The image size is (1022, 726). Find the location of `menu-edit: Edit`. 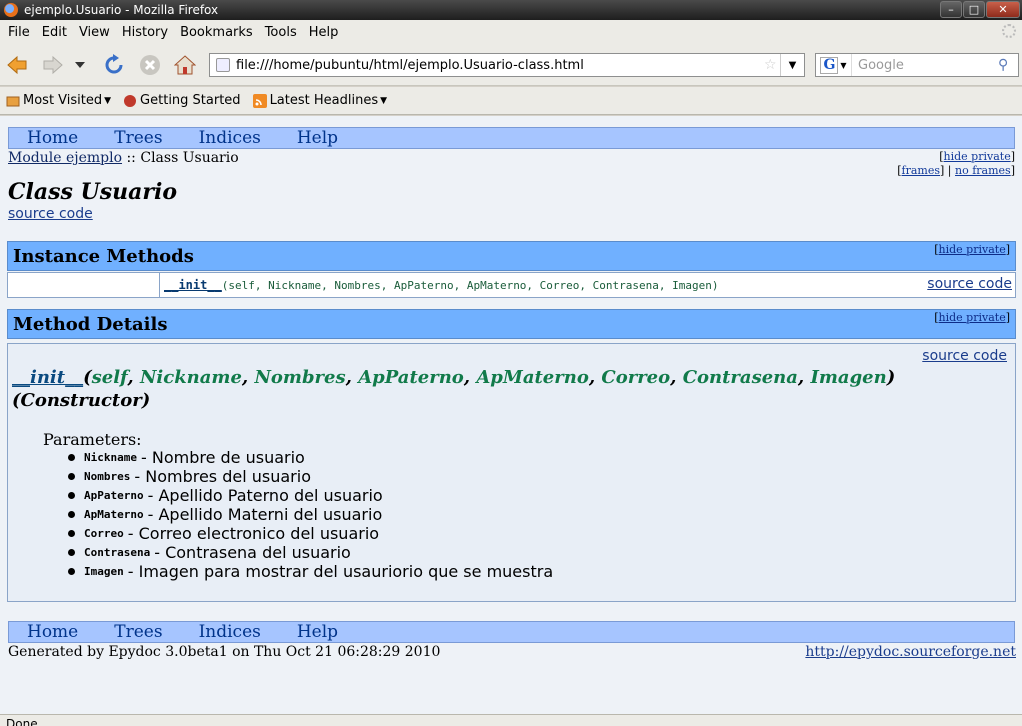

menu-edit: Edit is located at coordinates (54, 32).